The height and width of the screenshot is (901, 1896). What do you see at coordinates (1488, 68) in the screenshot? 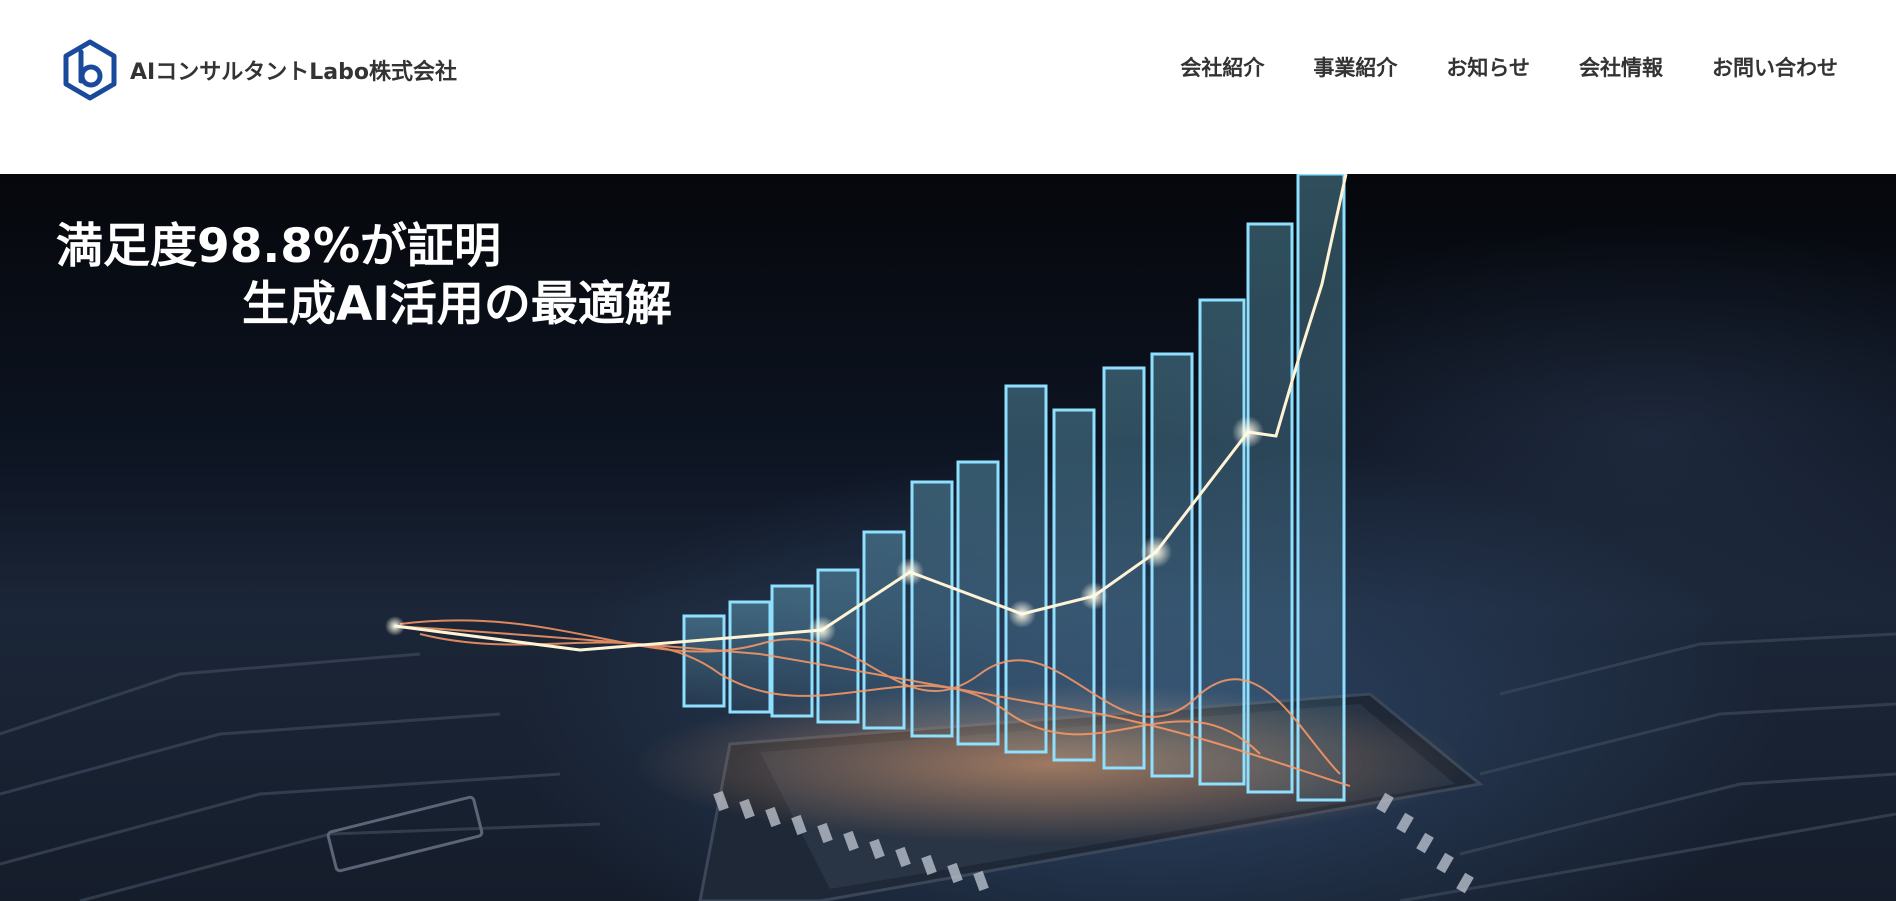
I see `nav-news: お知らせ` at bounding box center [1488, 68].